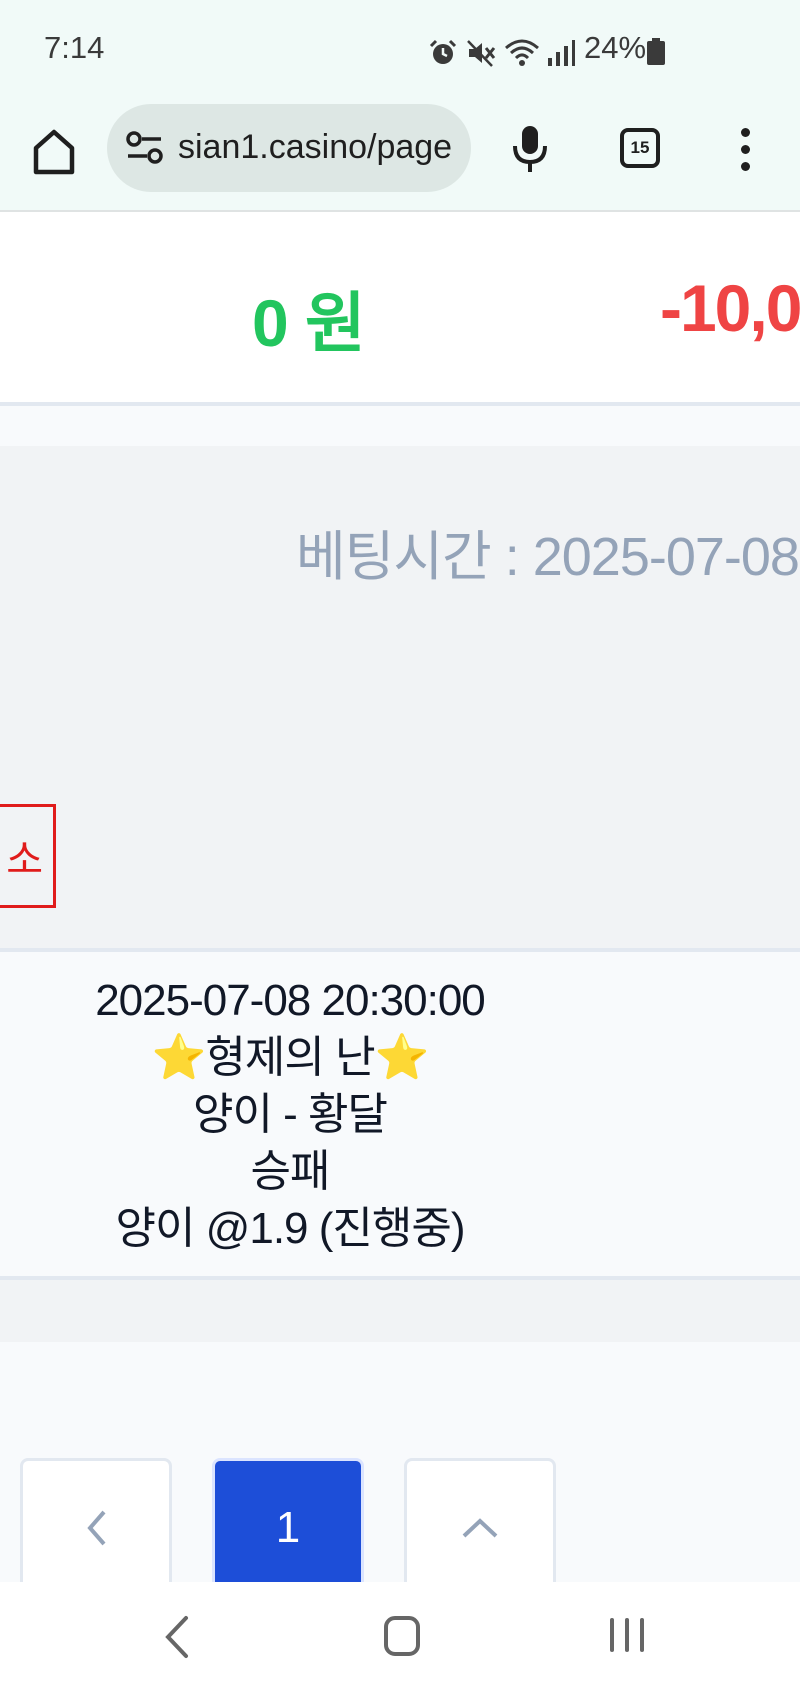 The width and height of the screenshot is (800, 1689). I want to click on win-amount: 0 원, so click(309, 323).